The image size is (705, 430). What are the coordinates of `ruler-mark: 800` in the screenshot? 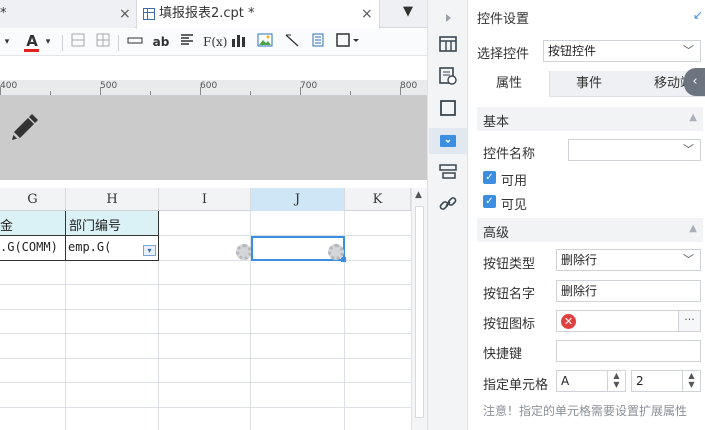 It's located at (409, 86).